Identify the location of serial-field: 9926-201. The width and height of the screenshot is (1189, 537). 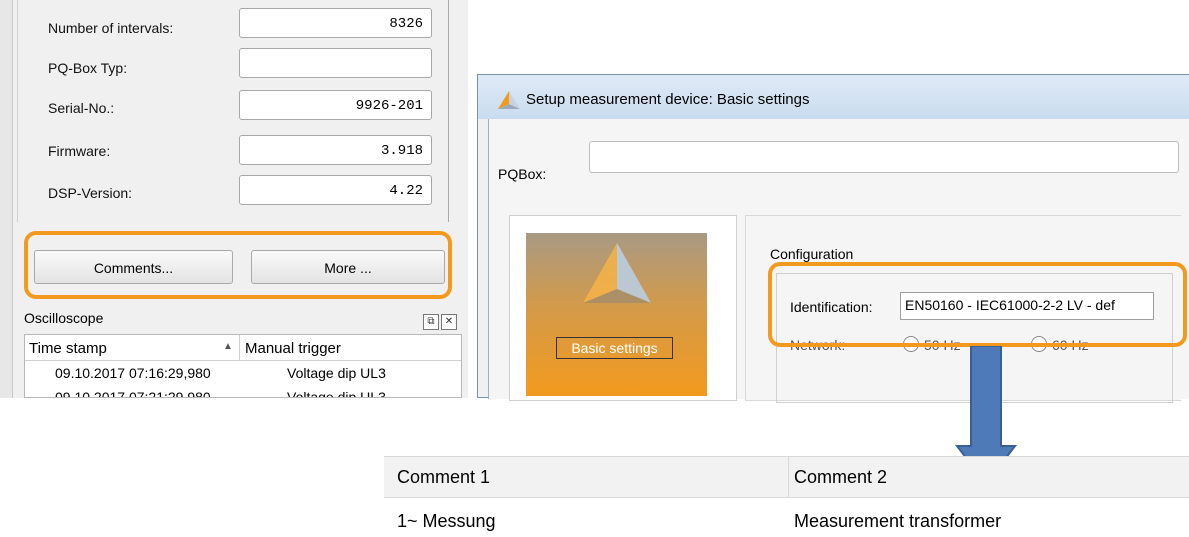
(335, 105).